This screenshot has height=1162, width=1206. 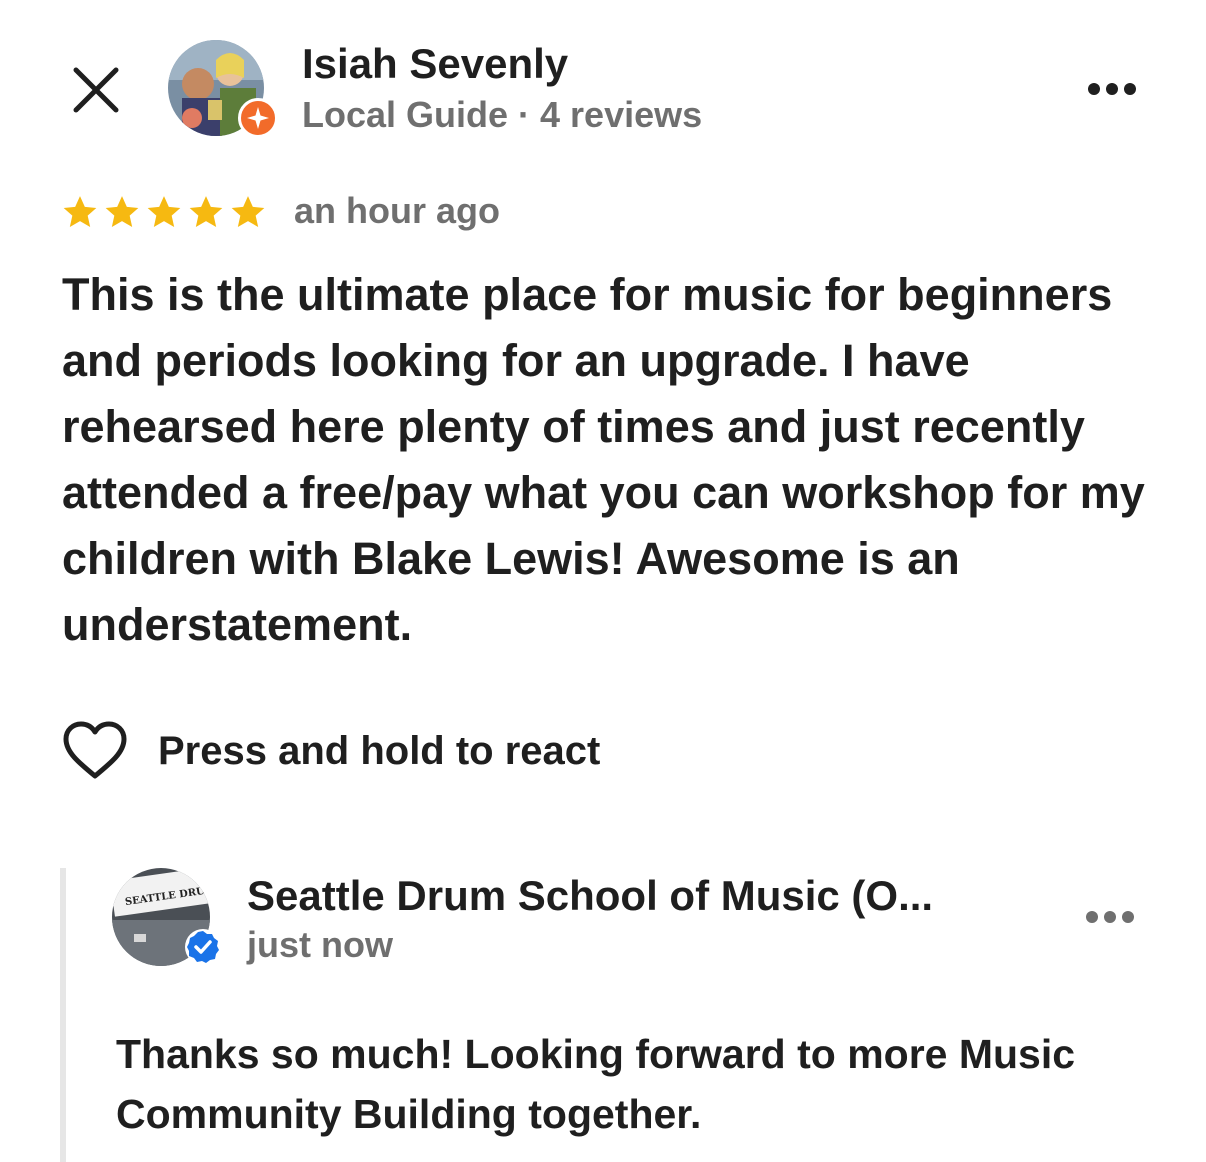 I want to click on owner-reply-time: just now, so click(x=320, y=944).